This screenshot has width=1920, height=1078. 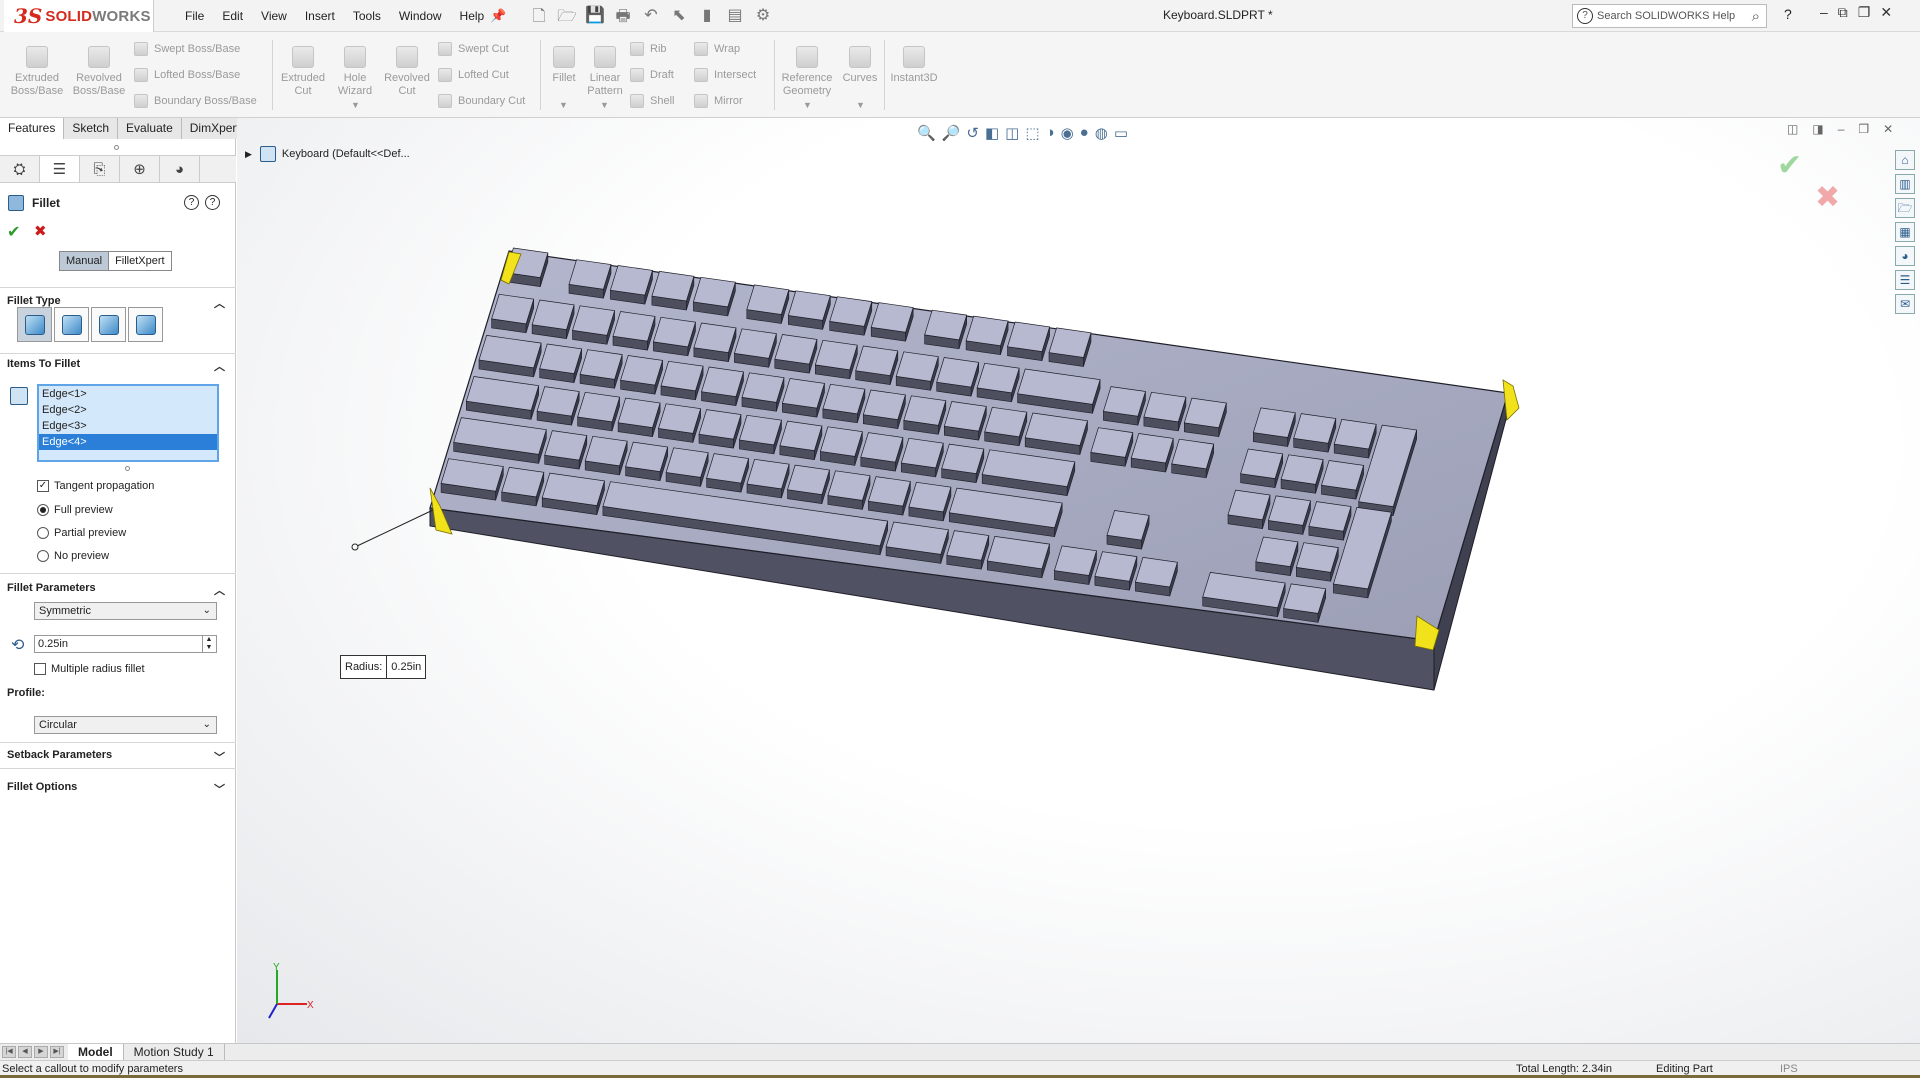 I want to click on view-settings-icon: ▭, so click(x=1121, y=133).